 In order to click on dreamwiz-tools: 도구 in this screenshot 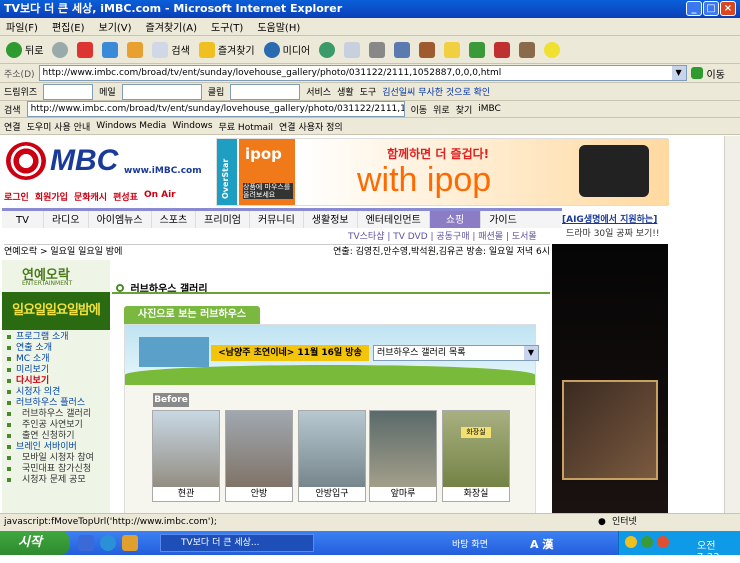, I will do `click(368, 91)`.